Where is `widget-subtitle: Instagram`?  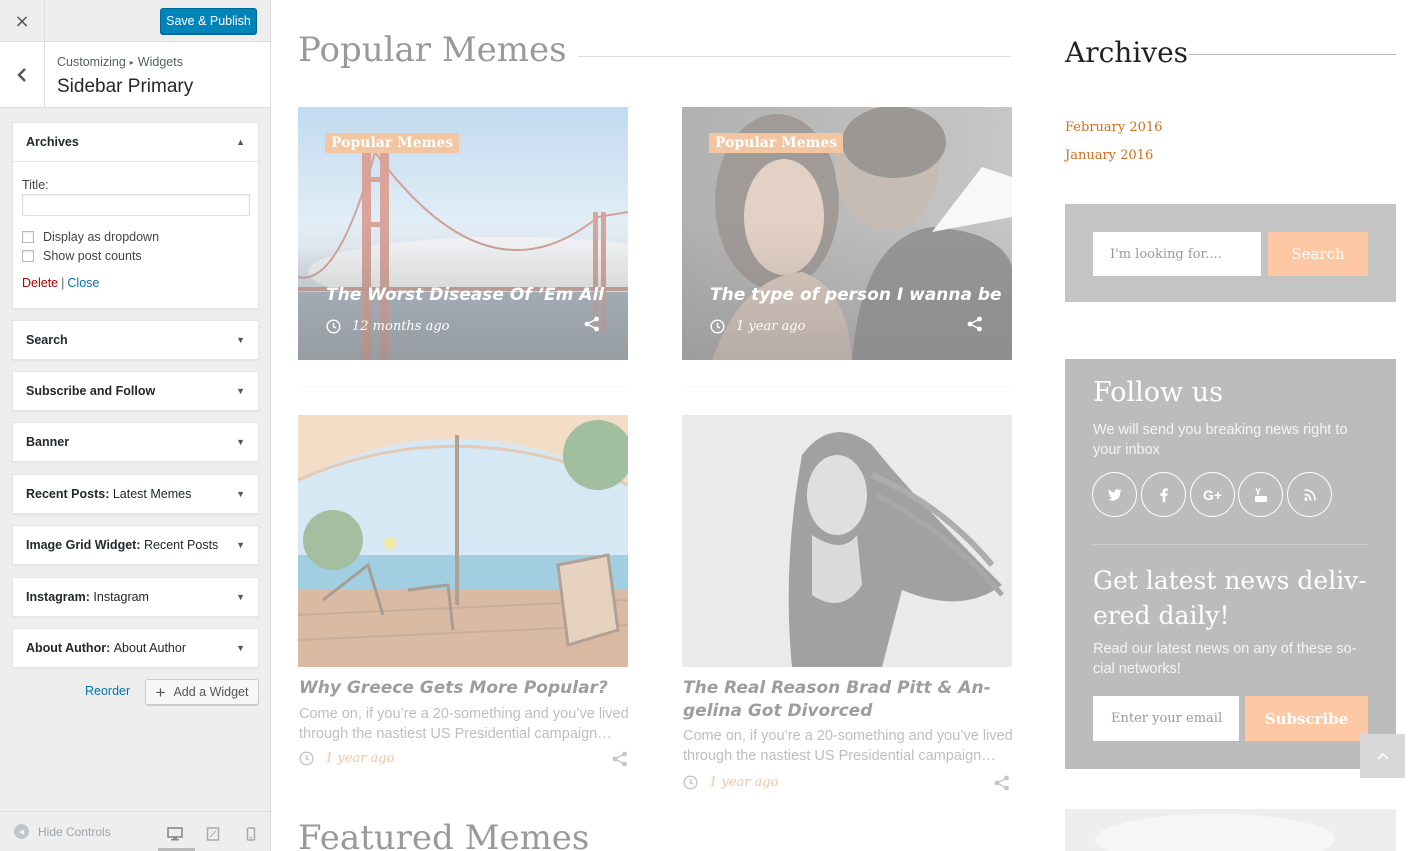
widget-subtitle: Instagram is located at coordinates (121, 597).